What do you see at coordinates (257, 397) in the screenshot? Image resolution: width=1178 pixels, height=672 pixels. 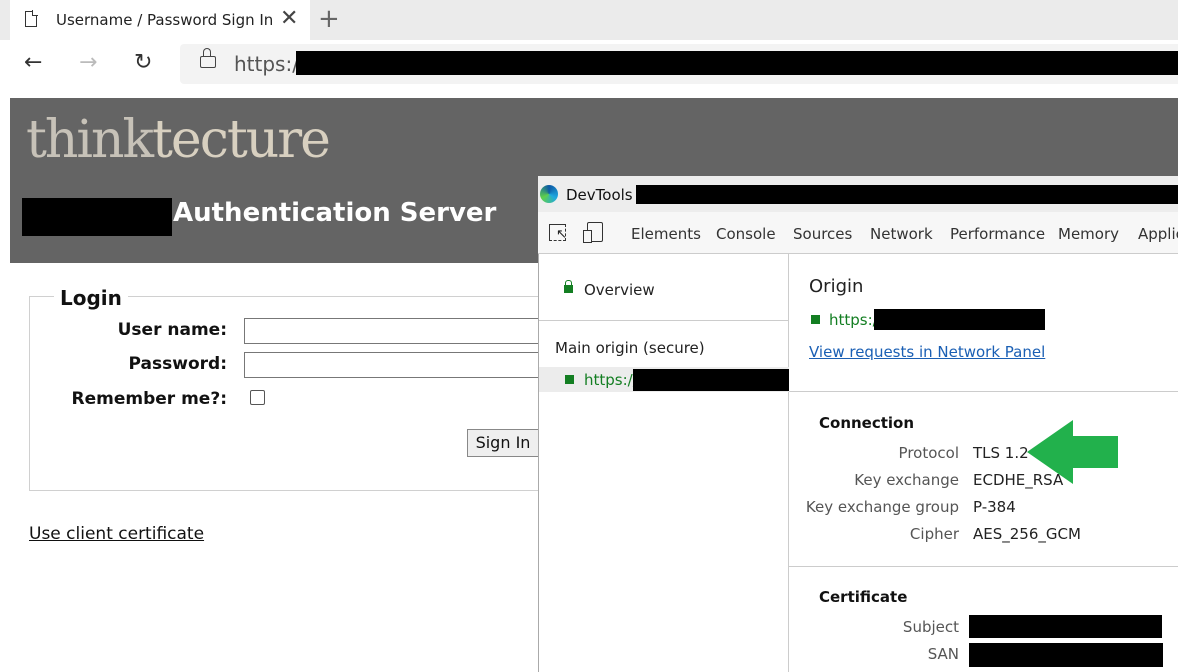 I see `remember-me-checkbox` at bounding box center [257, 397].